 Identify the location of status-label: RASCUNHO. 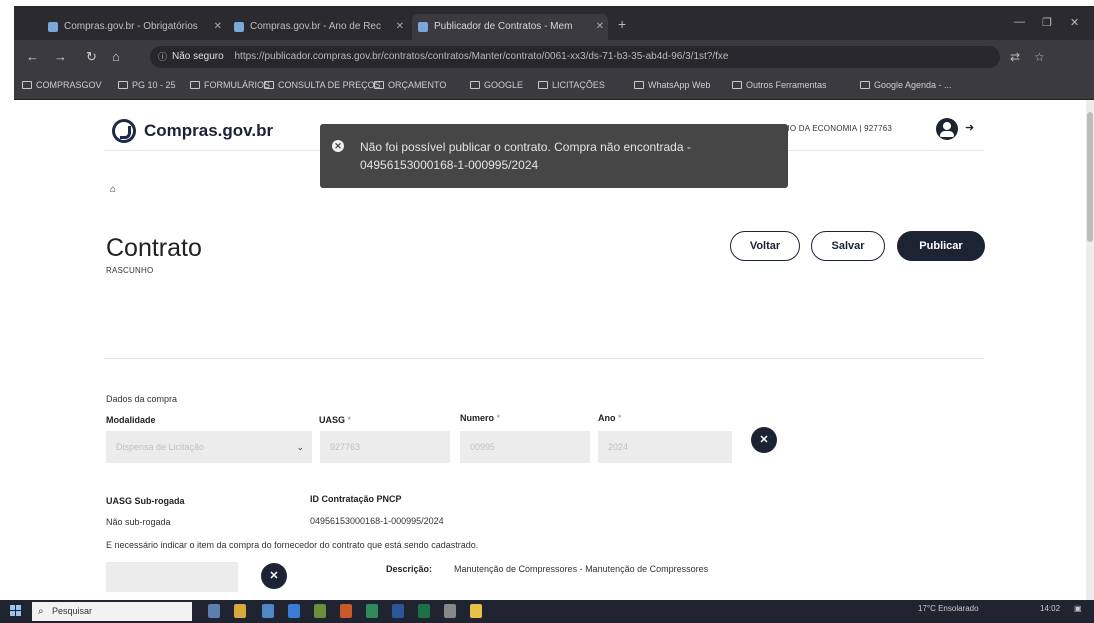
(130, 270).